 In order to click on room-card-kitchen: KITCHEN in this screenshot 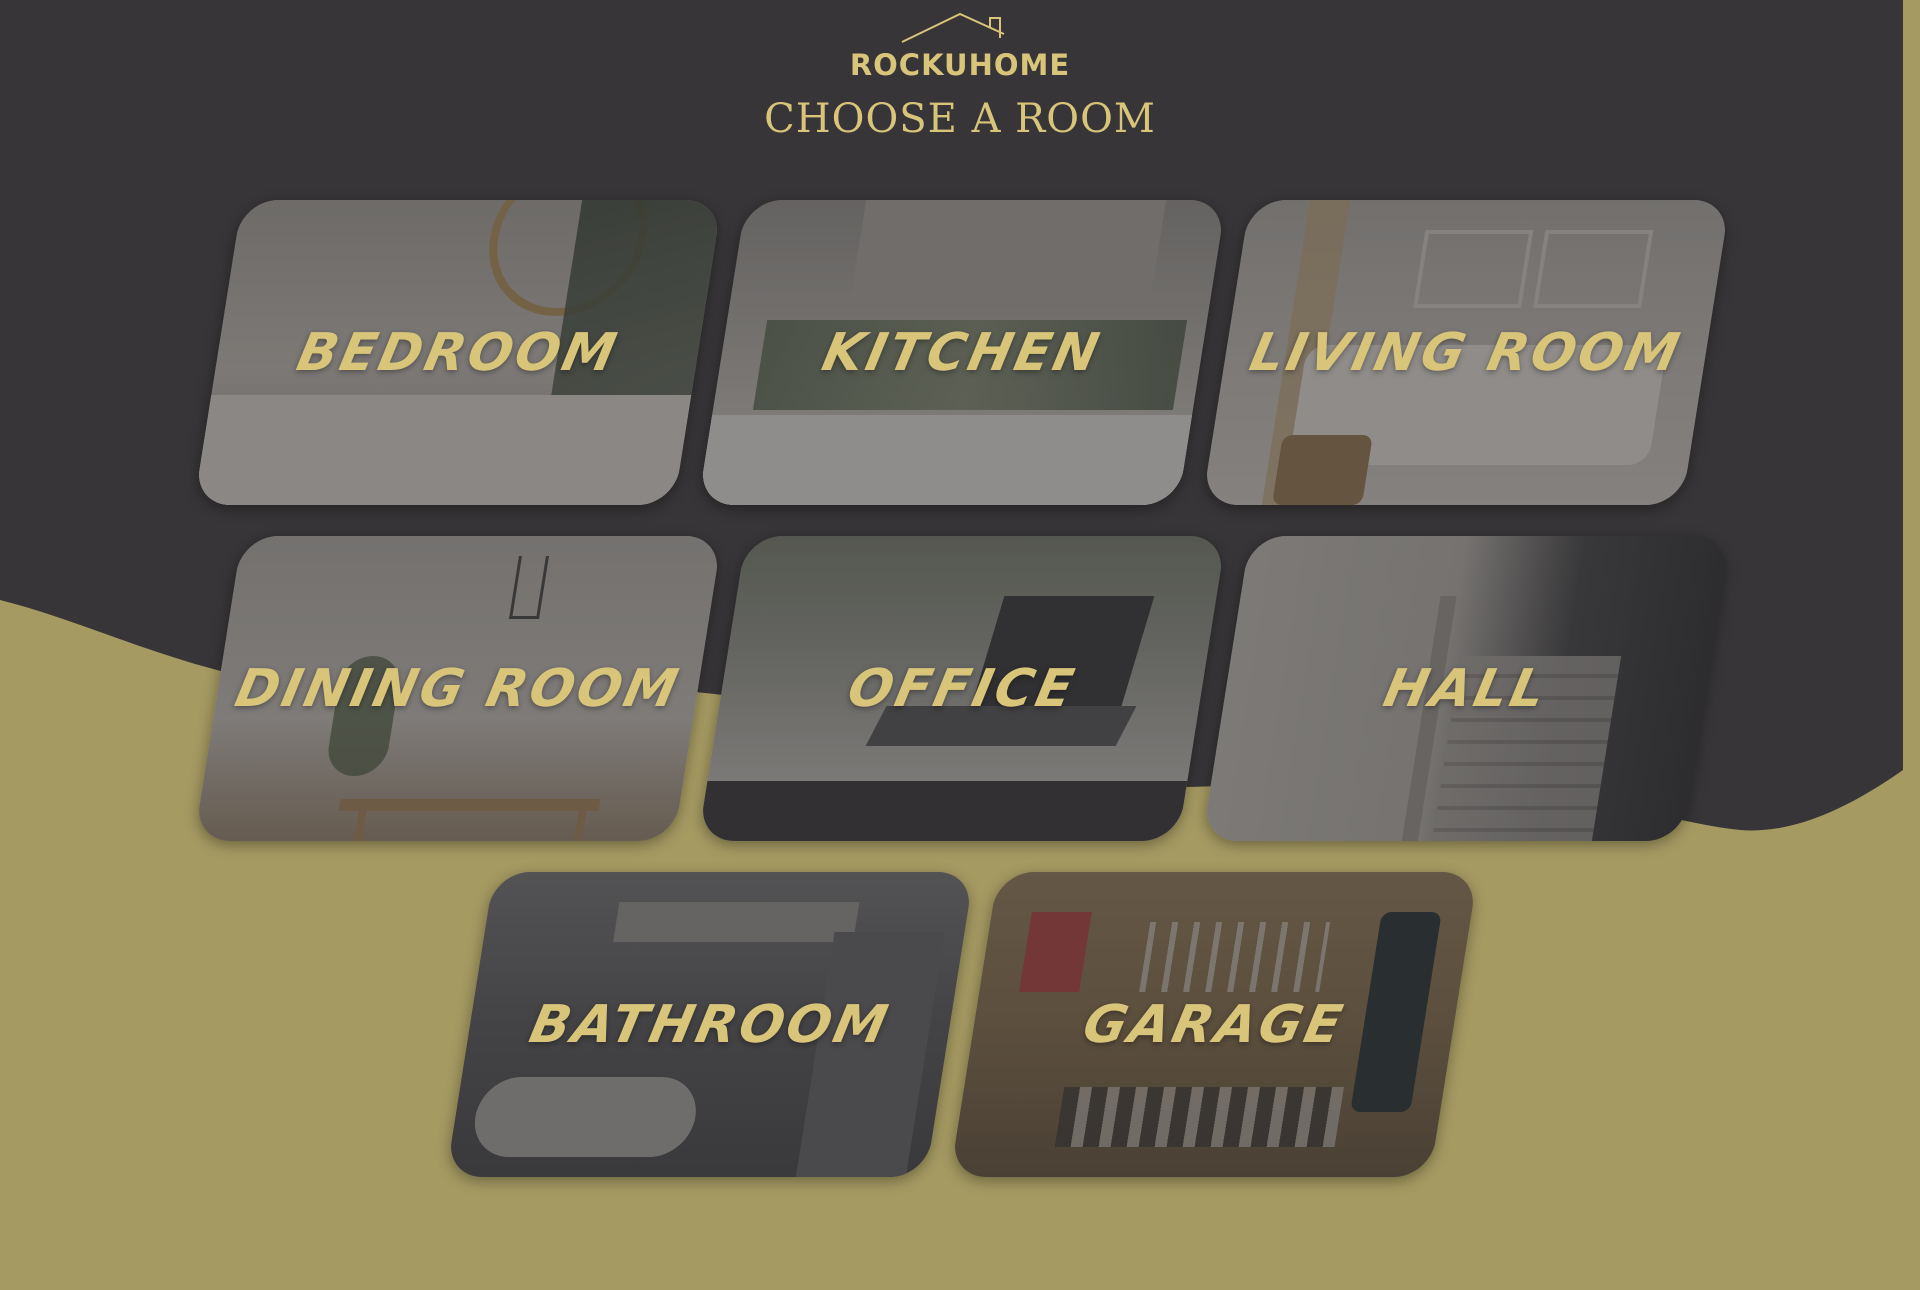, I will do `click(962, 352)`.